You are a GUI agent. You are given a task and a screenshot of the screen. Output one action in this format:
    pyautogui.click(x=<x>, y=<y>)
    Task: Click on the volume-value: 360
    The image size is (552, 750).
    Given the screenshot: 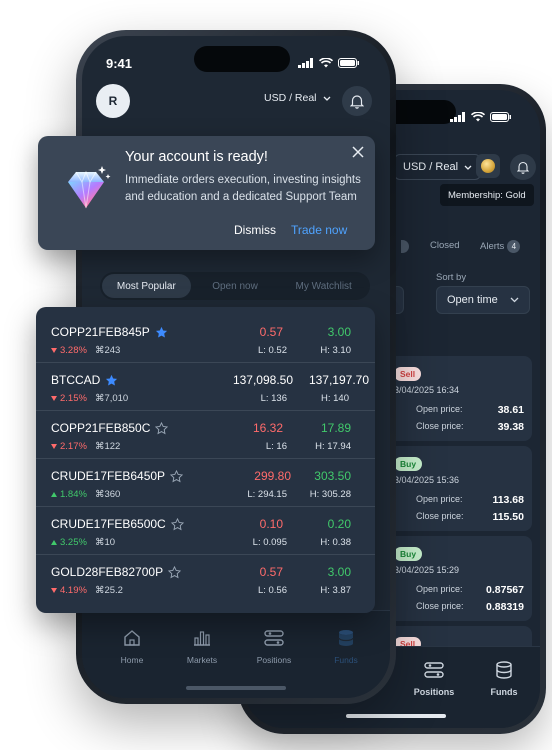 What is the action you would take?
    pyautogui.click(x=112, y=494)
    